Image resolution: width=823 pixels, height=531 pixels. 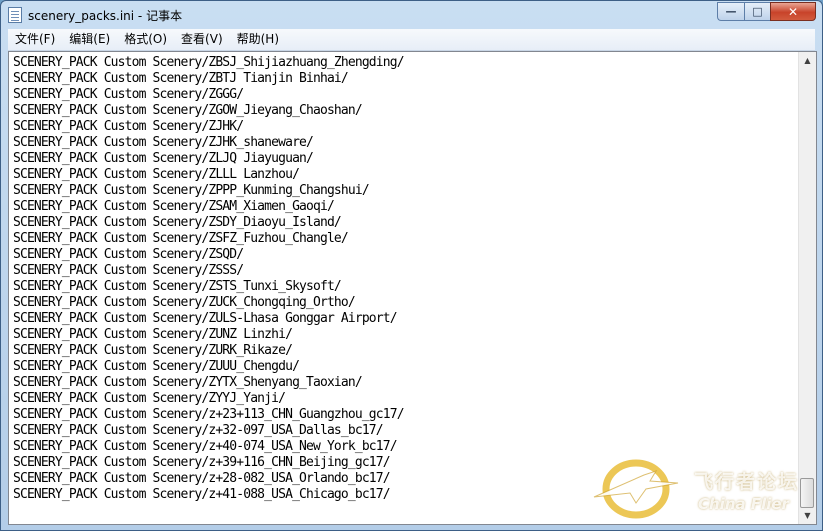 What do you see at coordinates (202, 39) in the screenshot?
I see `menu-view: 查看(V)` at bounding box center [202, 39].